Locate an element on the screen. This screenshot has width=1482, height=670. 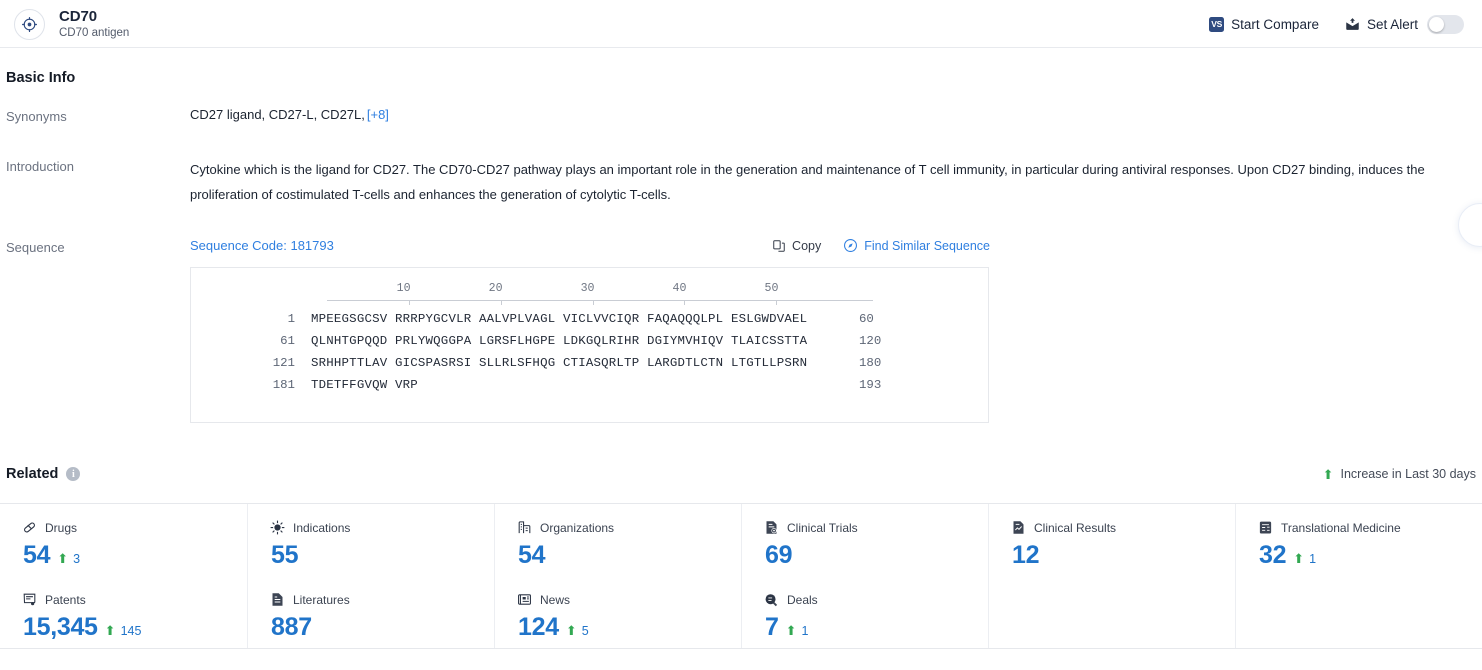
stat-label: Drugs is located at coordinates (61, 527).